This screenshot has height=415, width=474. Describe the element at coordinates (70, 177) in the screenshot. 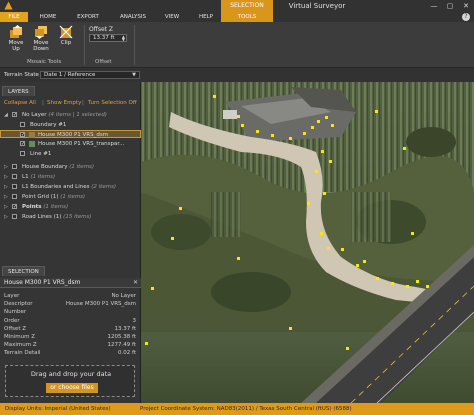

I see `layer-row-l1: ▷ L1 (1 items)` at that location.